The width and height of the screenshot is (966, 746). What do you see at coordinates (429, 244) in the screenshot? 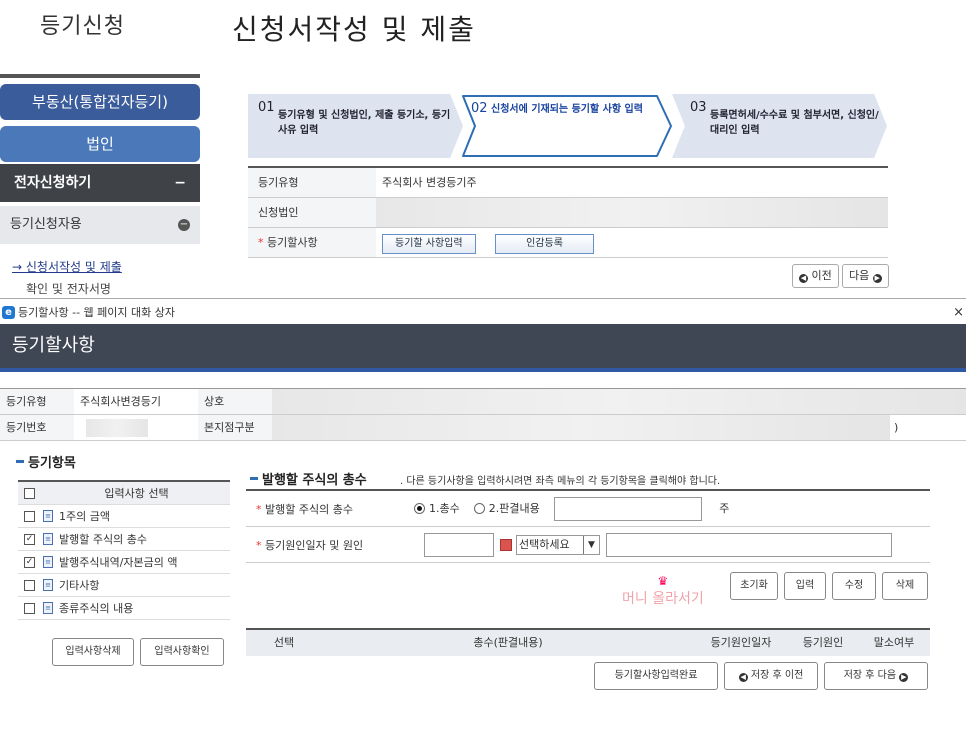
I see `input-items-button: 등기할 사항입력` at bounding box center [429, 244].